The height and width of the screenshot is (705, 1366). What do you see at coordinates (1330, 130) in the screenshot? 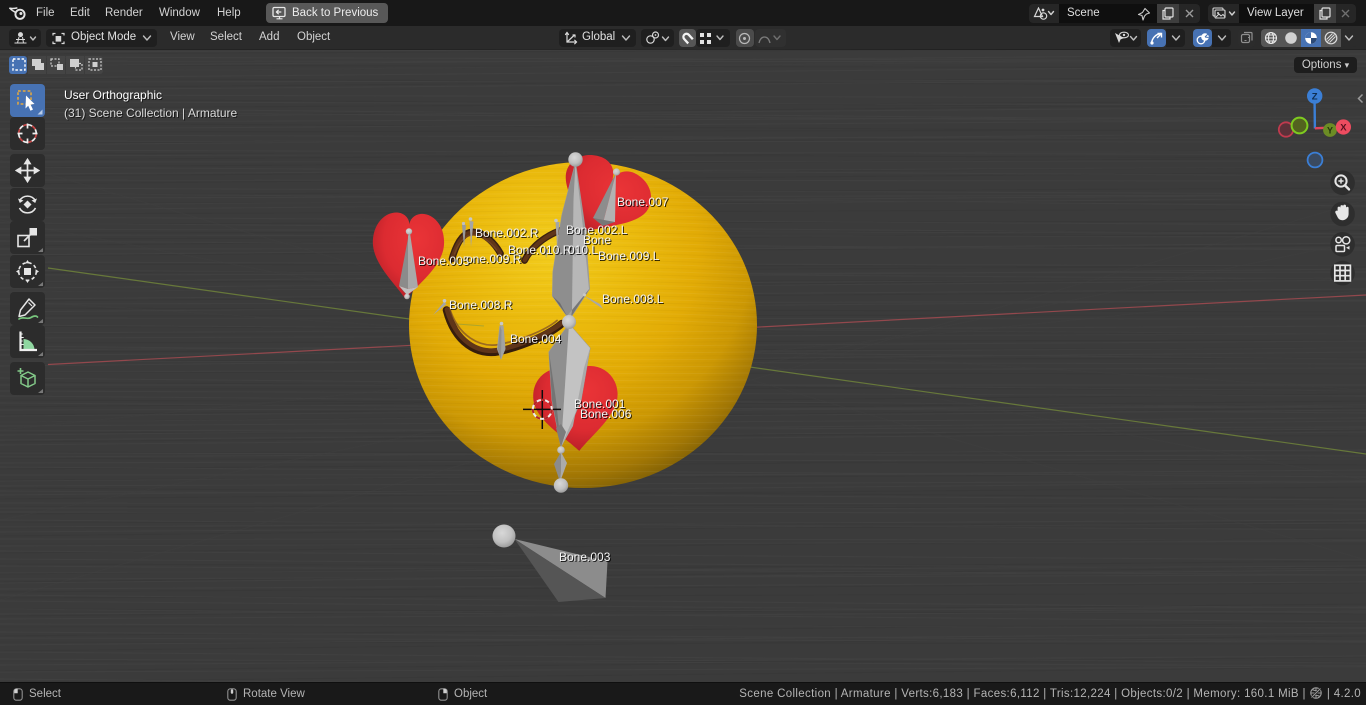
I see `svg-text: Y` at bounding box center [1330, 130].